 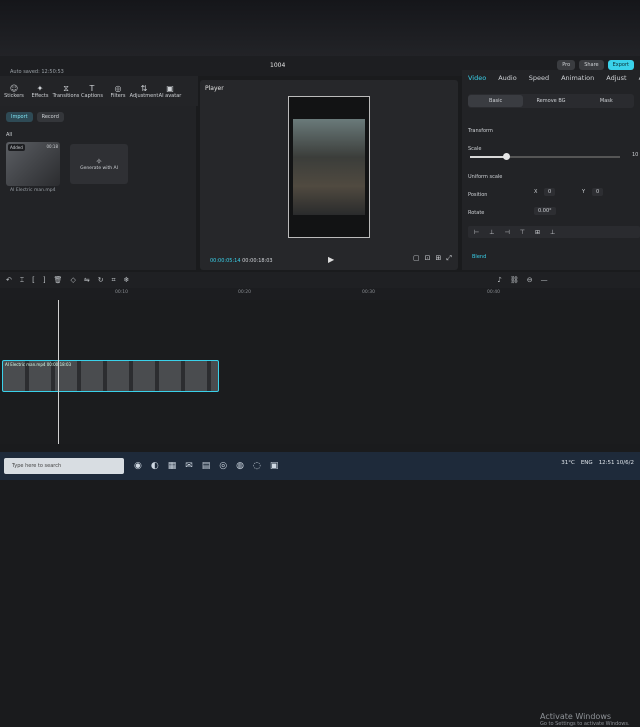 I want to click on subtab-remove-bg: Remove BG, so click(x=550, y=101).